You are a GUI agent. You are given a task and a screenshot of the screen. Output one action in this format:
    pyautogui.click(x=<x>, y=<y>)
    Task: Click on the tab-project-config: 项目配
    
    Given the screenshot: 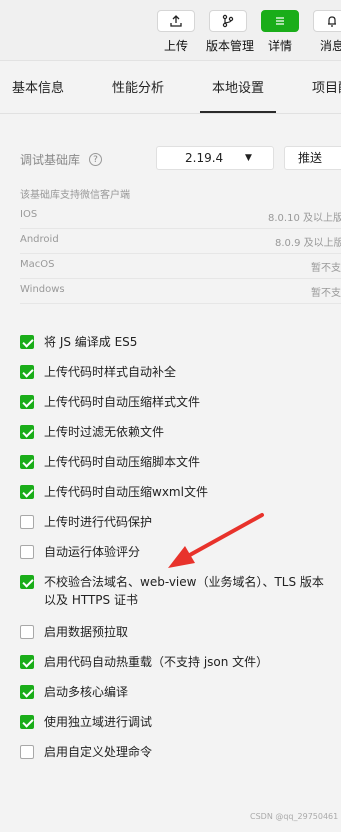 What is the action you would take?
    pyautogui.click(x=326, y=87)
    